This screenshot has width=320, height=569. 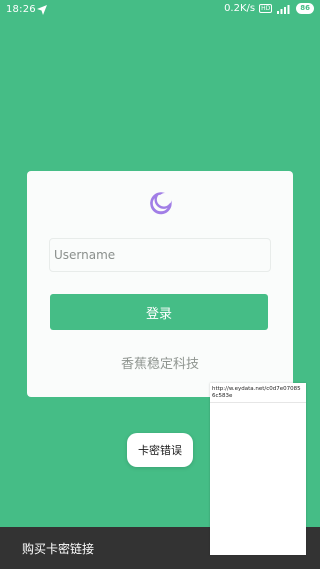 I want to click on web-panel-url: http://w.eydata.net/c0d7e070856c583e, so click(x=258, y=393).